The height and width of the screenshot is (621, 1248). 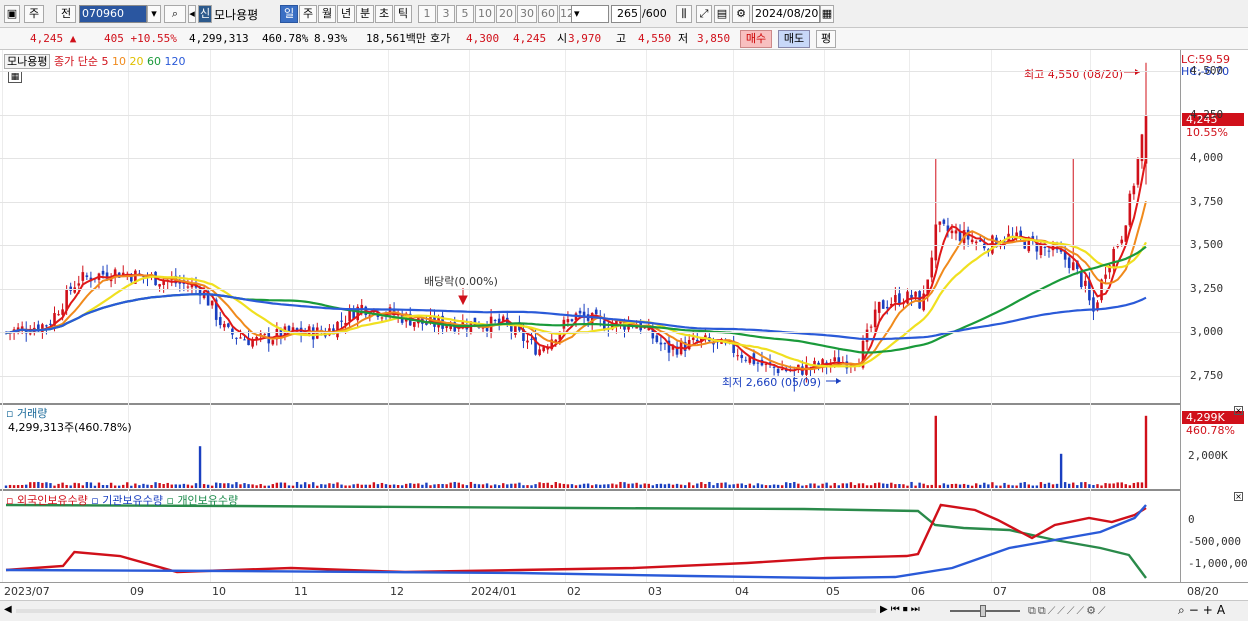 I want to click on legend-inst: ▫ 기관보유수량, so click(x=127, y=500).